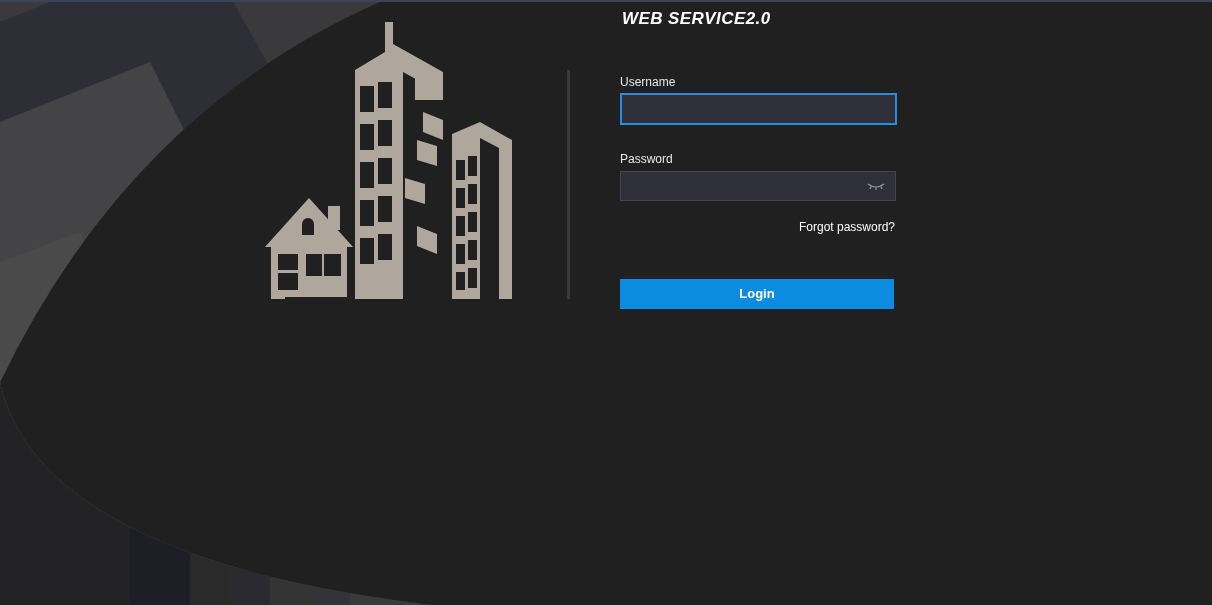 The image size is (1212, 605). Describe the element at coordinates (647, 159) in the screenshot. I see `field-label: Password` at that location.